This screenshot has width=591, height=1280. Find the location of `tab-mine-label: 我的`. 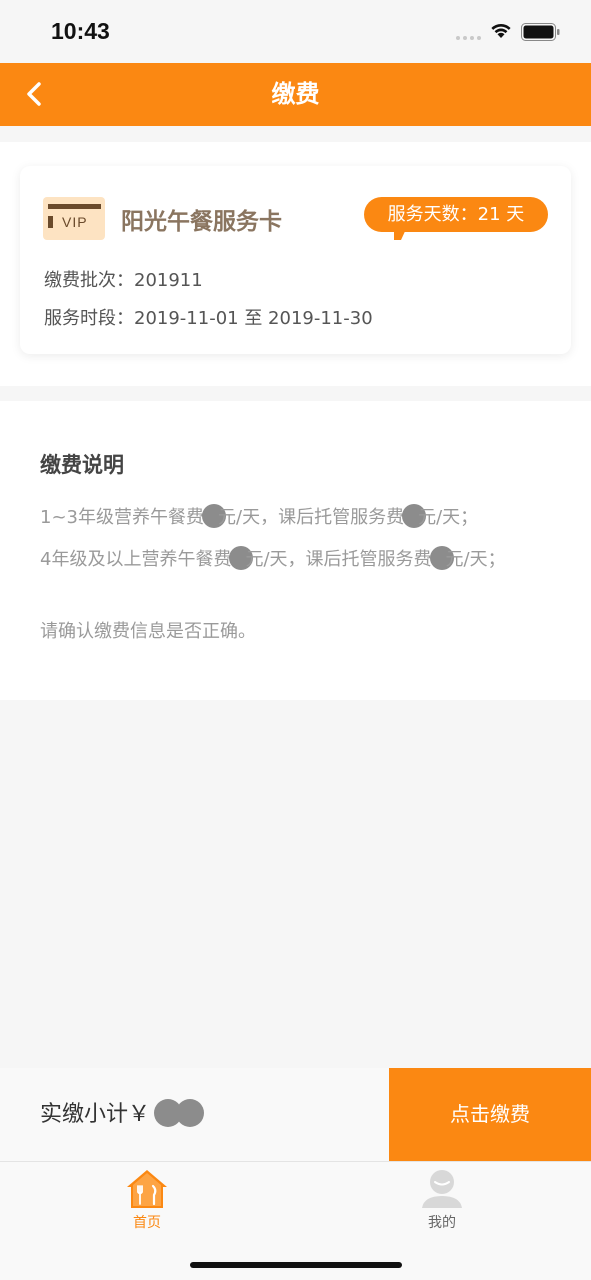

tab-mine-label: 我的 is located at coordinates (442, 1223).